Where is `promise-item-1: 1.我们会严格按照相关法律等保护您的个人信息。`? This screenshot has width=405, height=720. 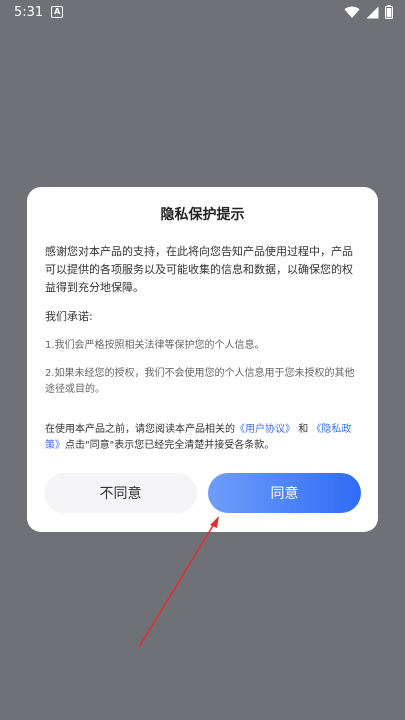
promise-item-1: 1.我们会严格按照相关法律等保护您的个人信息。 is located at coordinates (155, 345).